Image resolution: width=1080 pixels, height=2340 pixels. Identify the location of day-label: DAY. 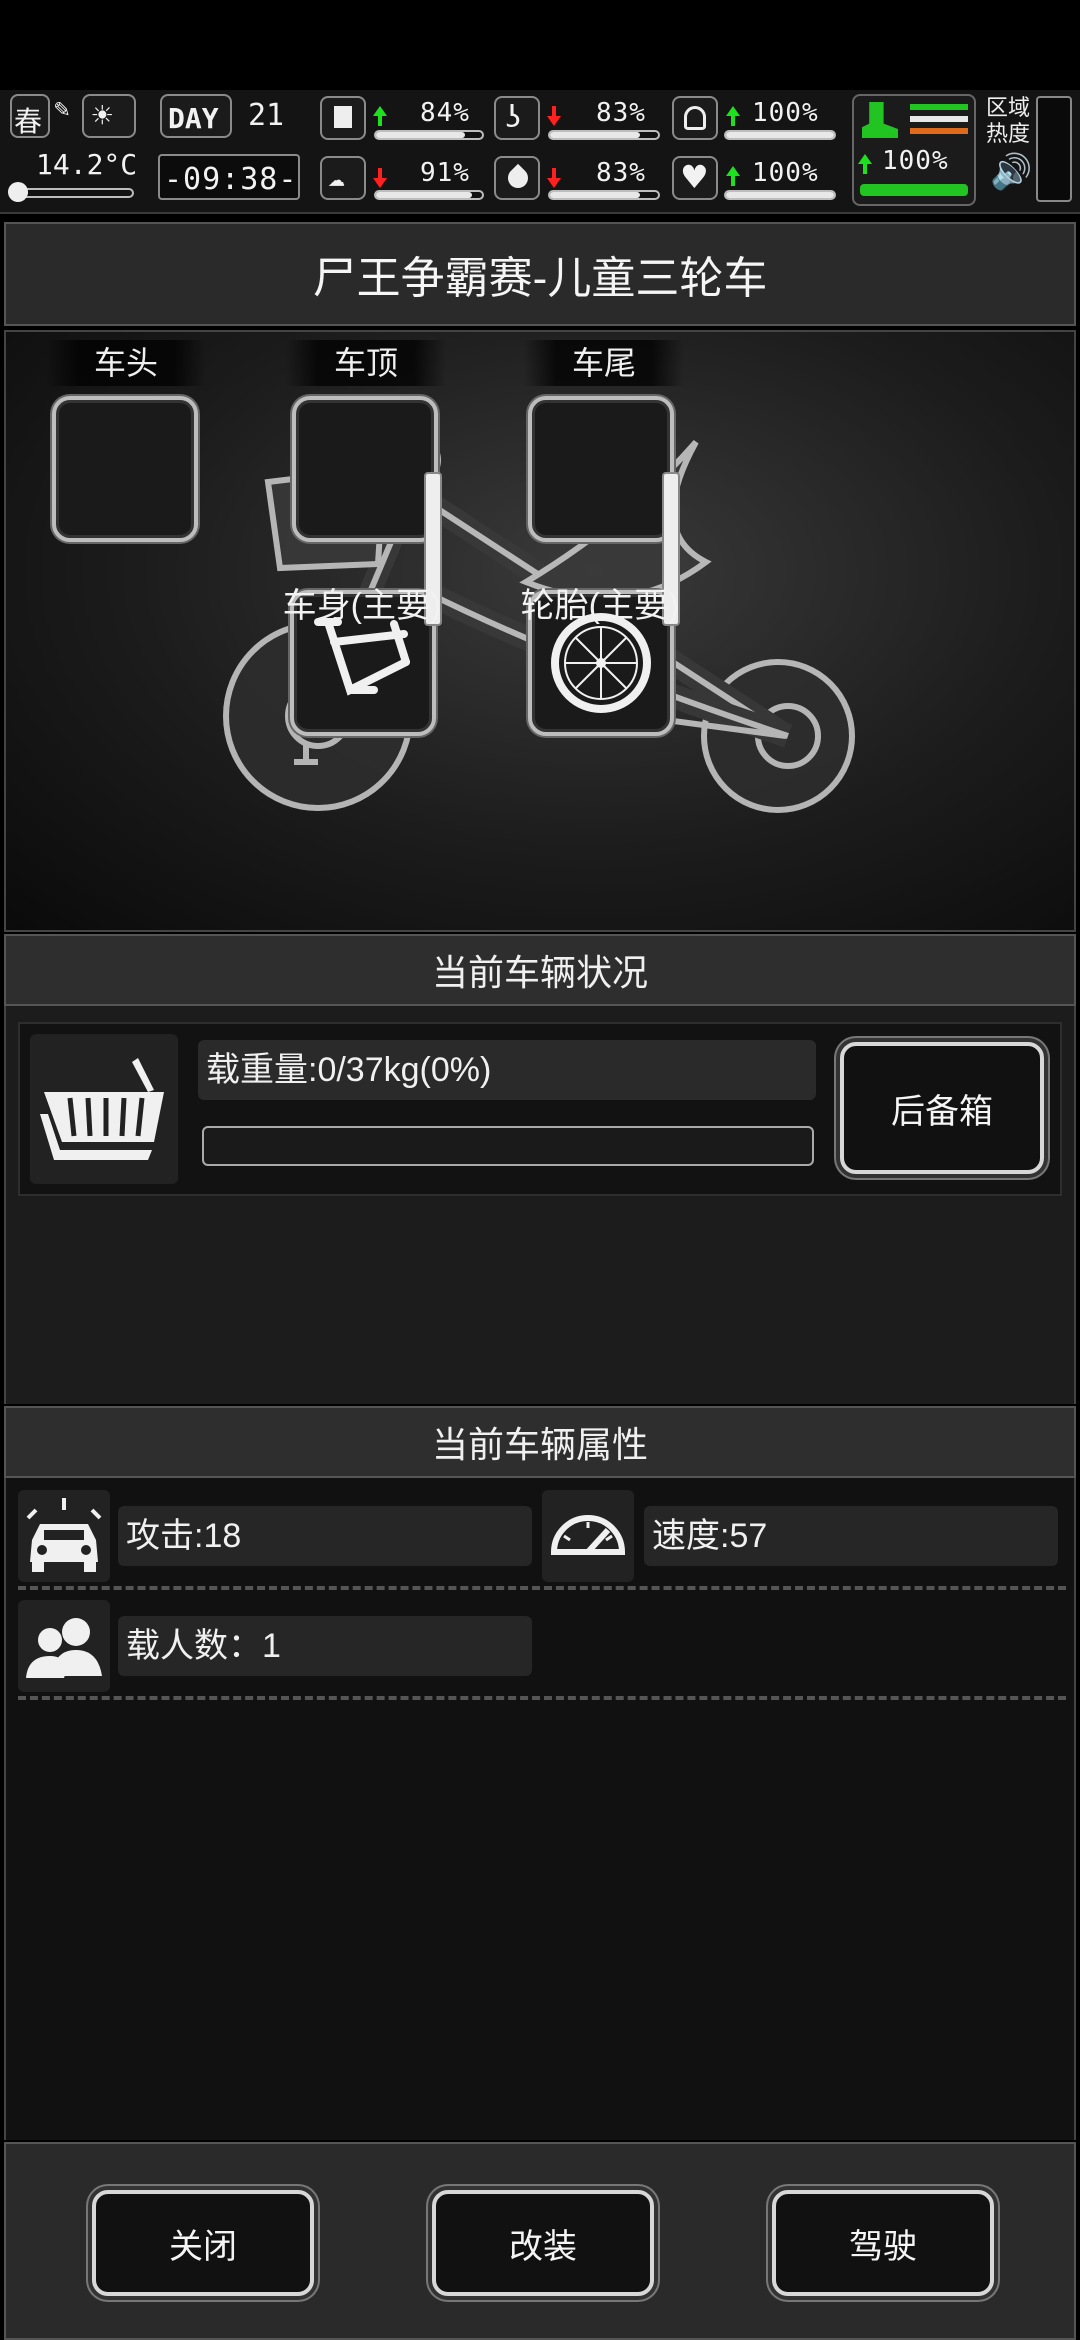
(193, 118).